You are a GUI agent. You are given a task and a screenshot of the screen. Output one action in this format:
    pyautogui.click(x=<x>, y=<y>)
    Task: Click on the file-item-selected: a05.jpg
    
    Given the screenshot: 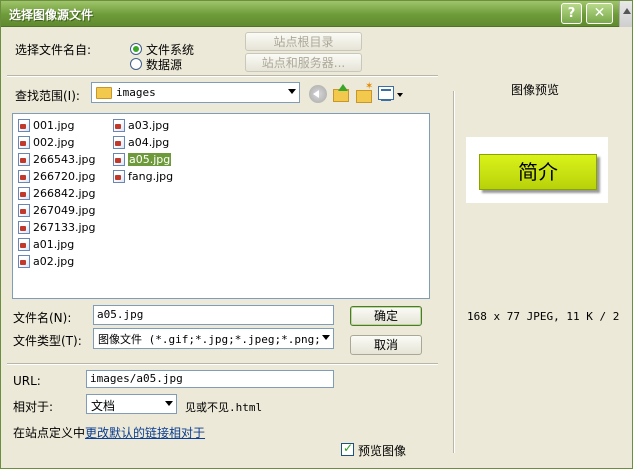 What is the action you would take?
    pyautogui.click(x=141, y=160)
    